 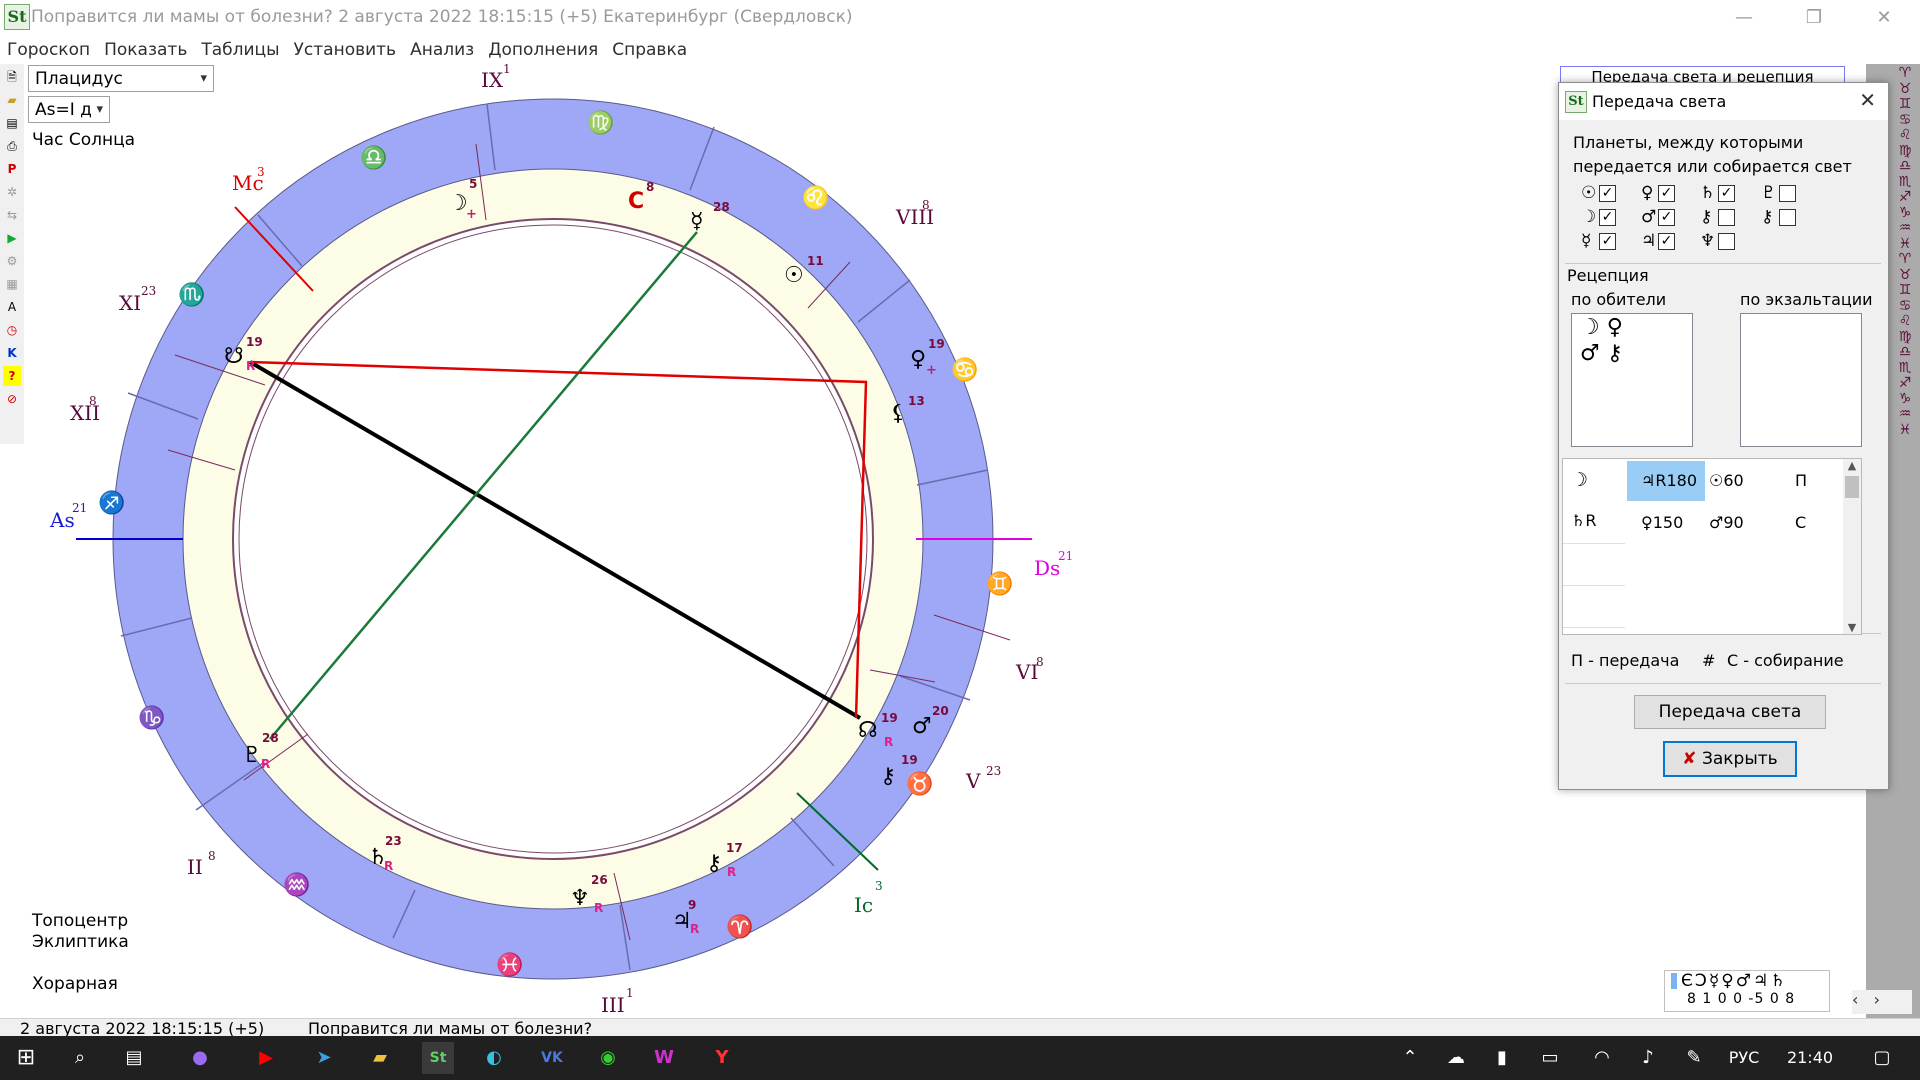 What do you see at coordinates (1726, 217) in the screenshot?
I see `uranus-checkbox` at bounding box center [1726, 217].